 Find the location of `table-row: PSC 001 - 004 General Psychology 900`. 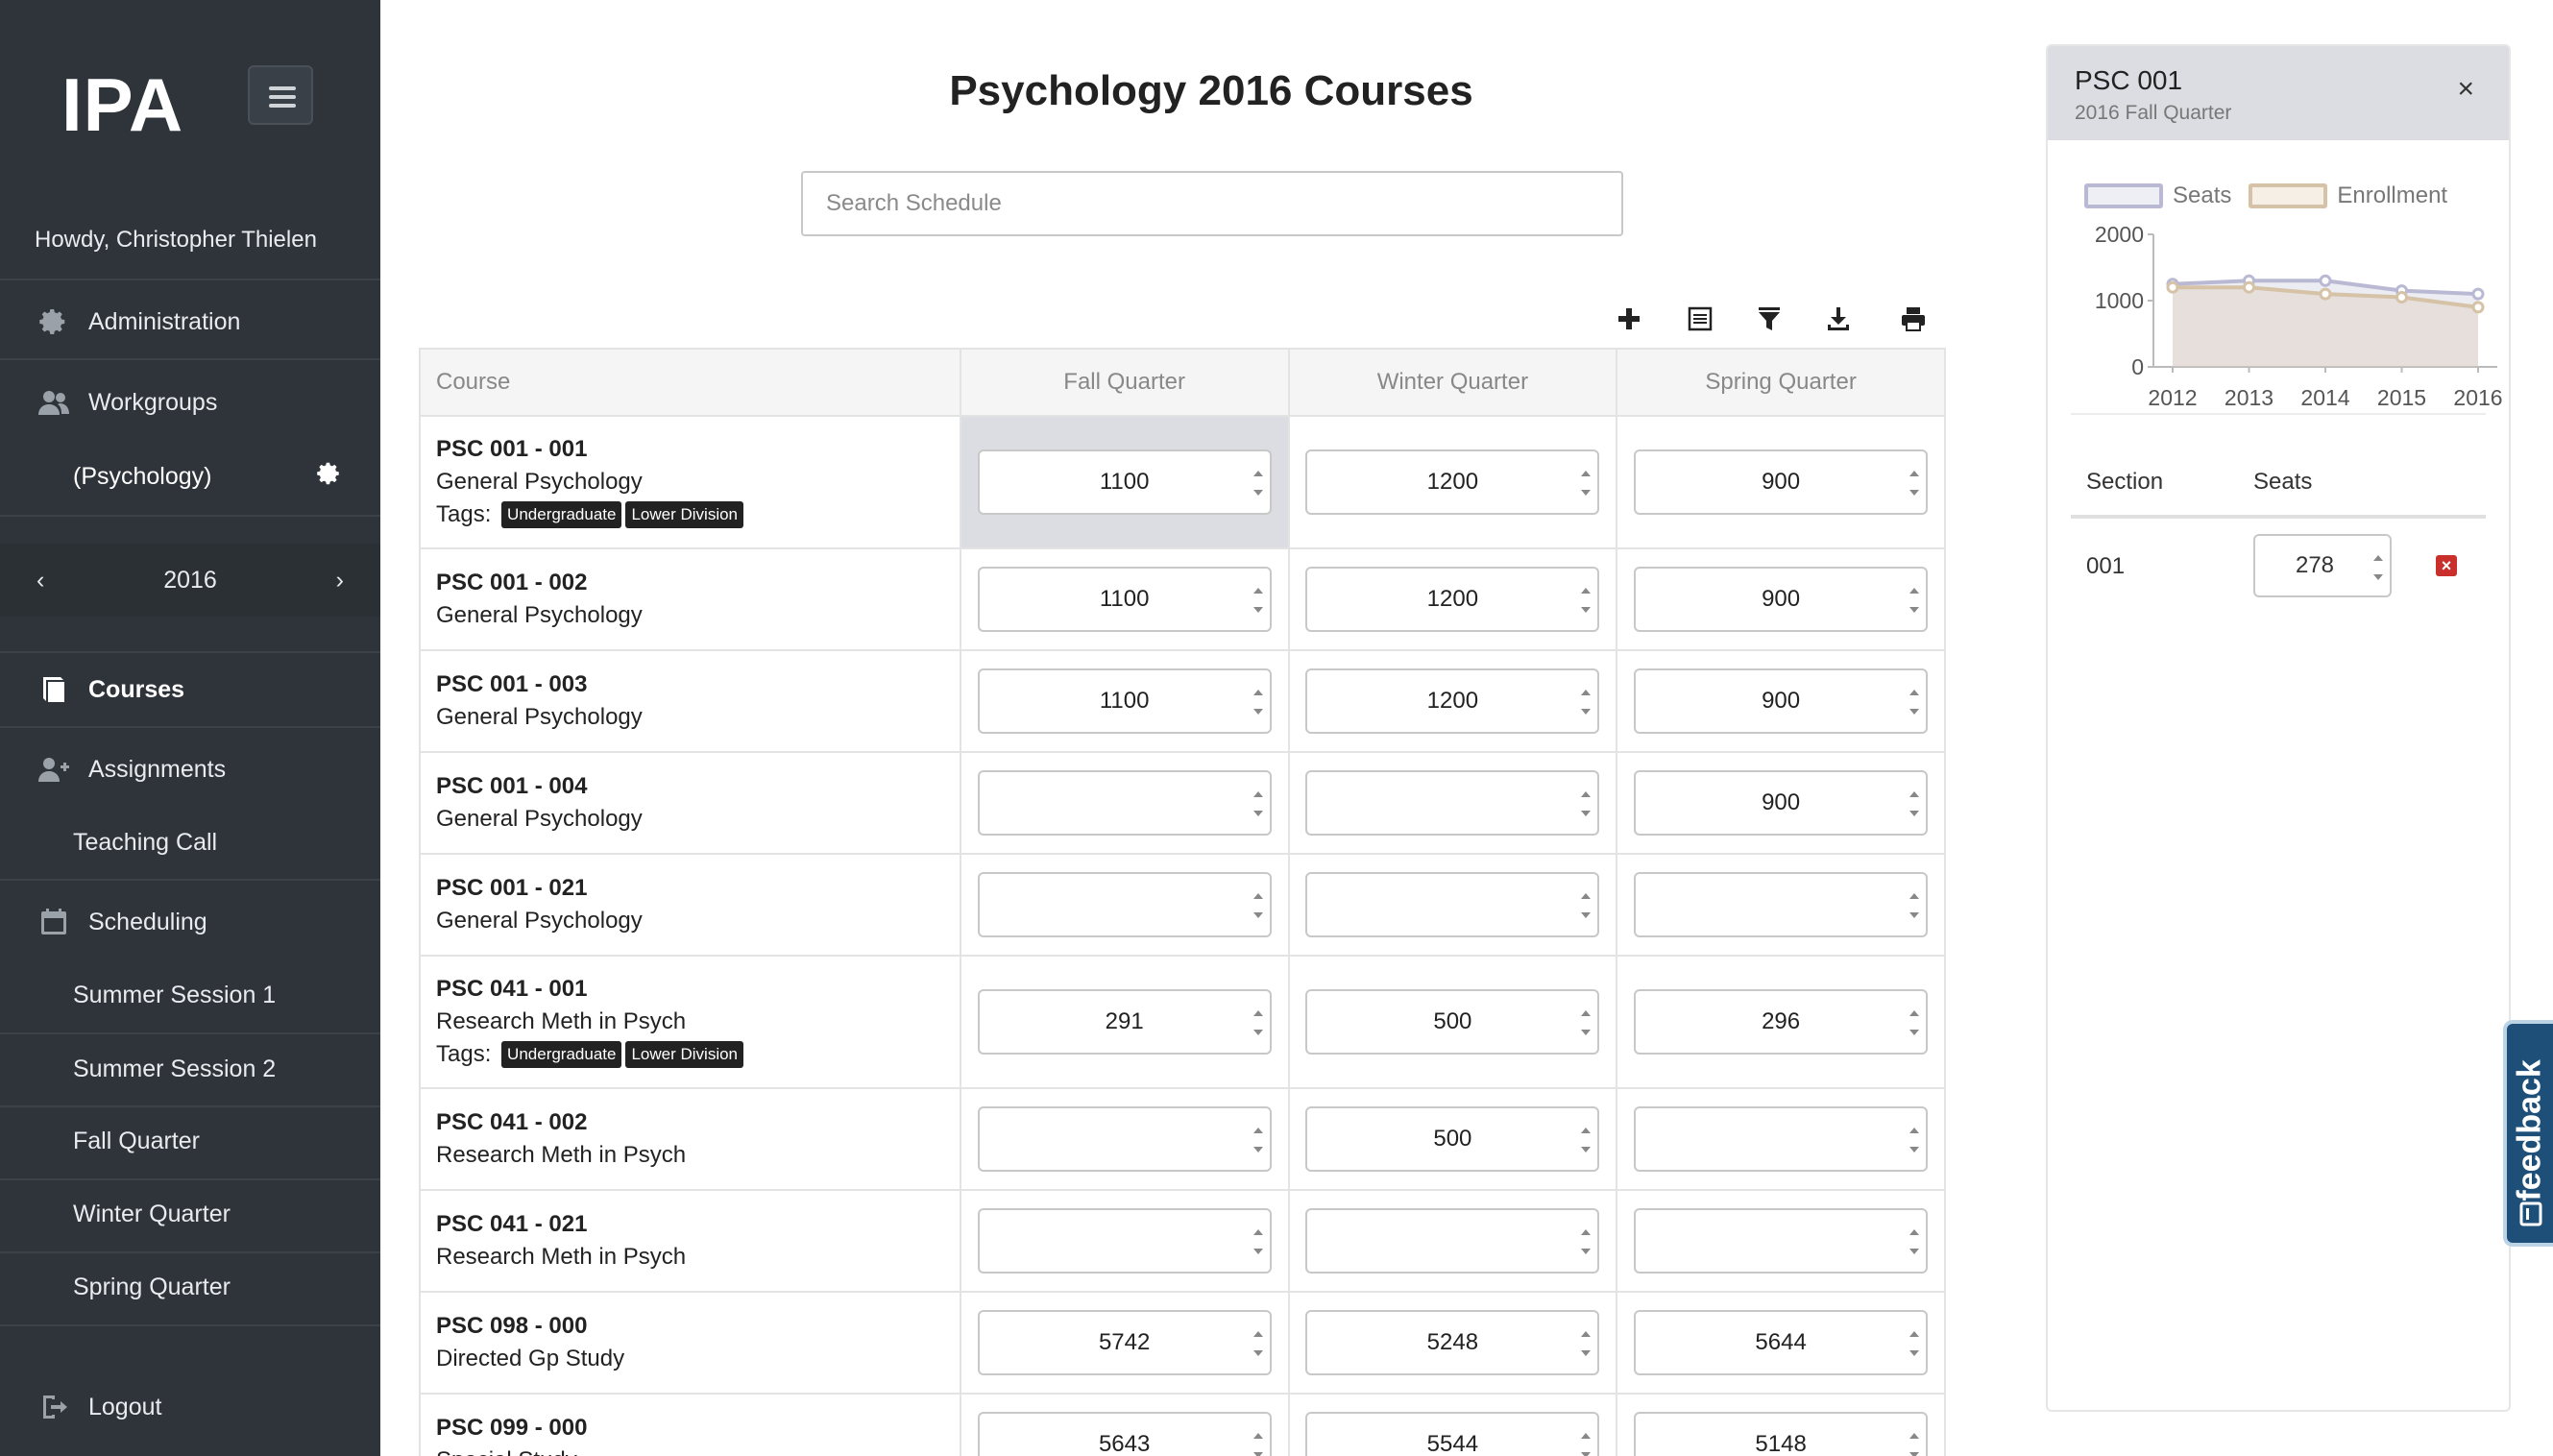

table-row: PSC 001 - 004 General Psychology 900 is located at coordinates (1183, 803).